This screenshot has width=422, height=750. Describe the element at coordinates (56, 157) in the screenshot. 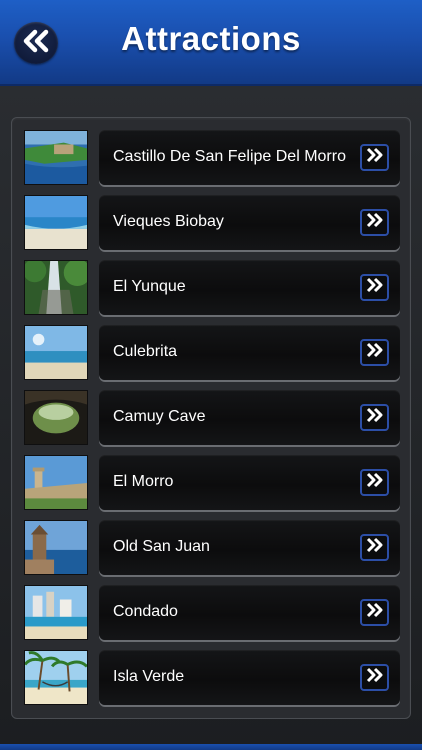

I see `coastal-fort-thumbnail` at that location.